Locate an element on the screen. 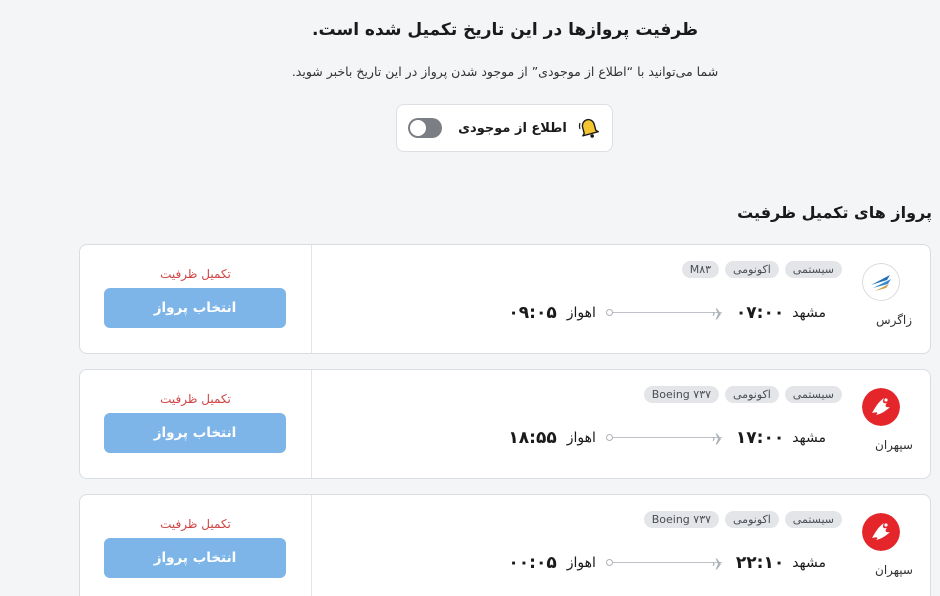 This screenshot has height=596, width=940. notify-toggle is located at coordinates (425, 128).